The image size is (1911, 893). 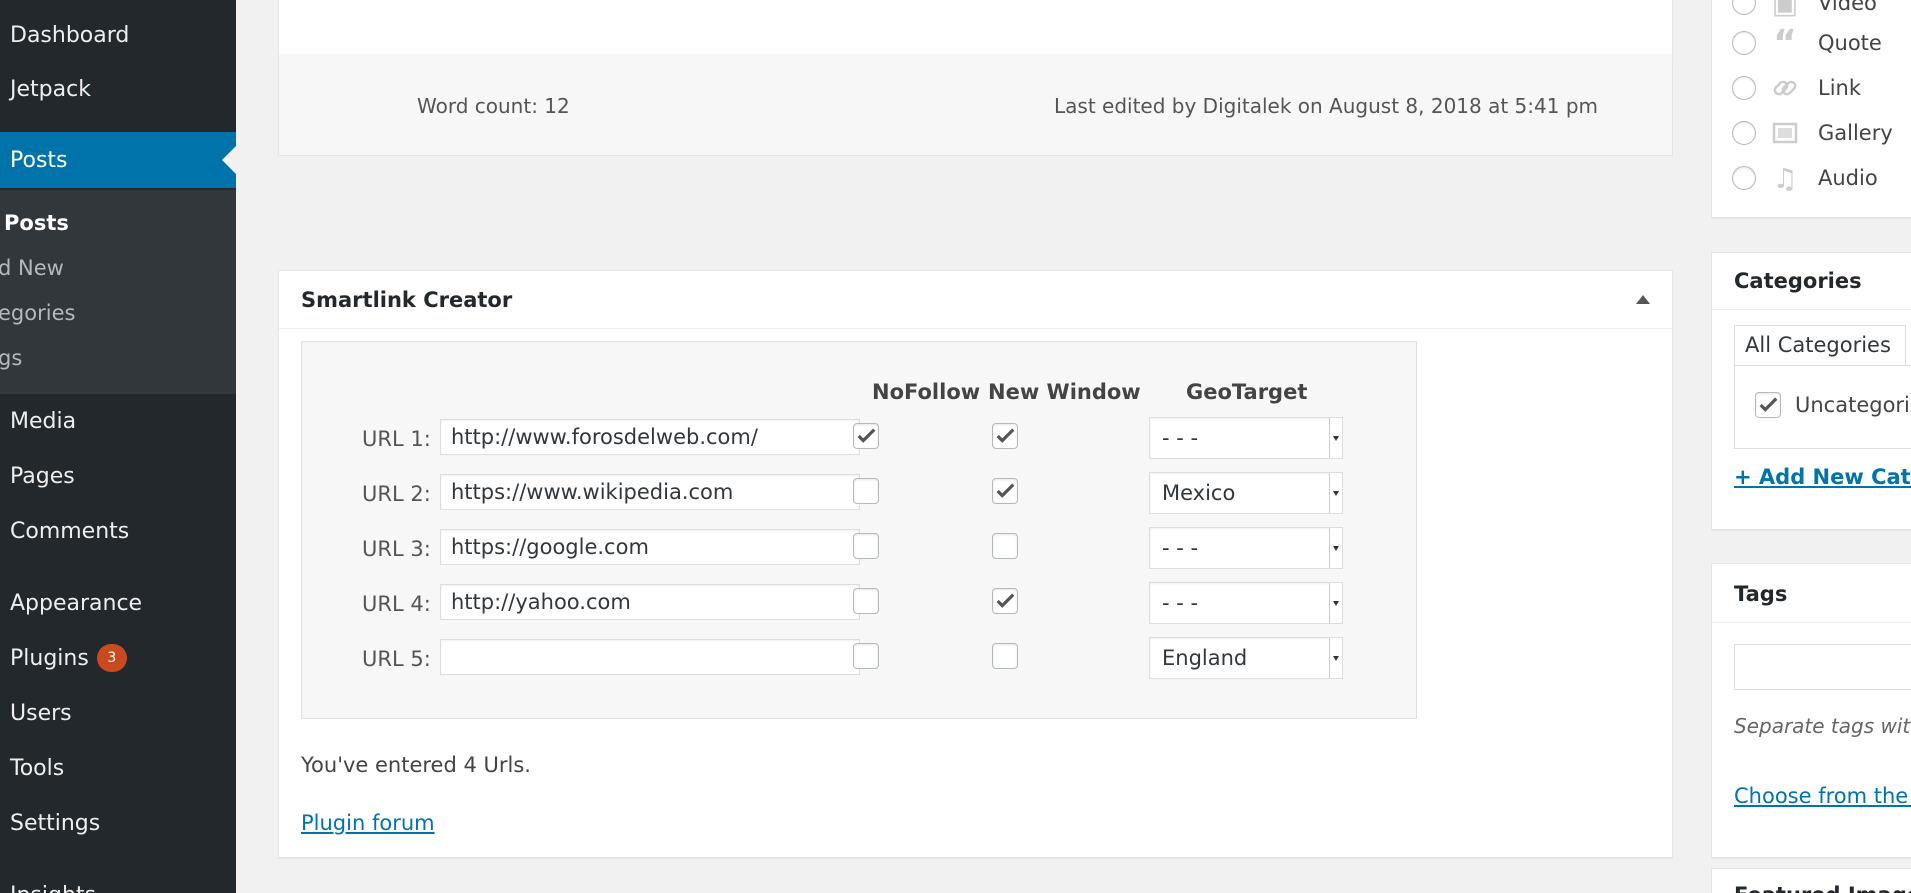 What do you see at coordinates (118, 476) in the screenshot?
I see `menu-pages: Pages` at bounding box center [118, 476].